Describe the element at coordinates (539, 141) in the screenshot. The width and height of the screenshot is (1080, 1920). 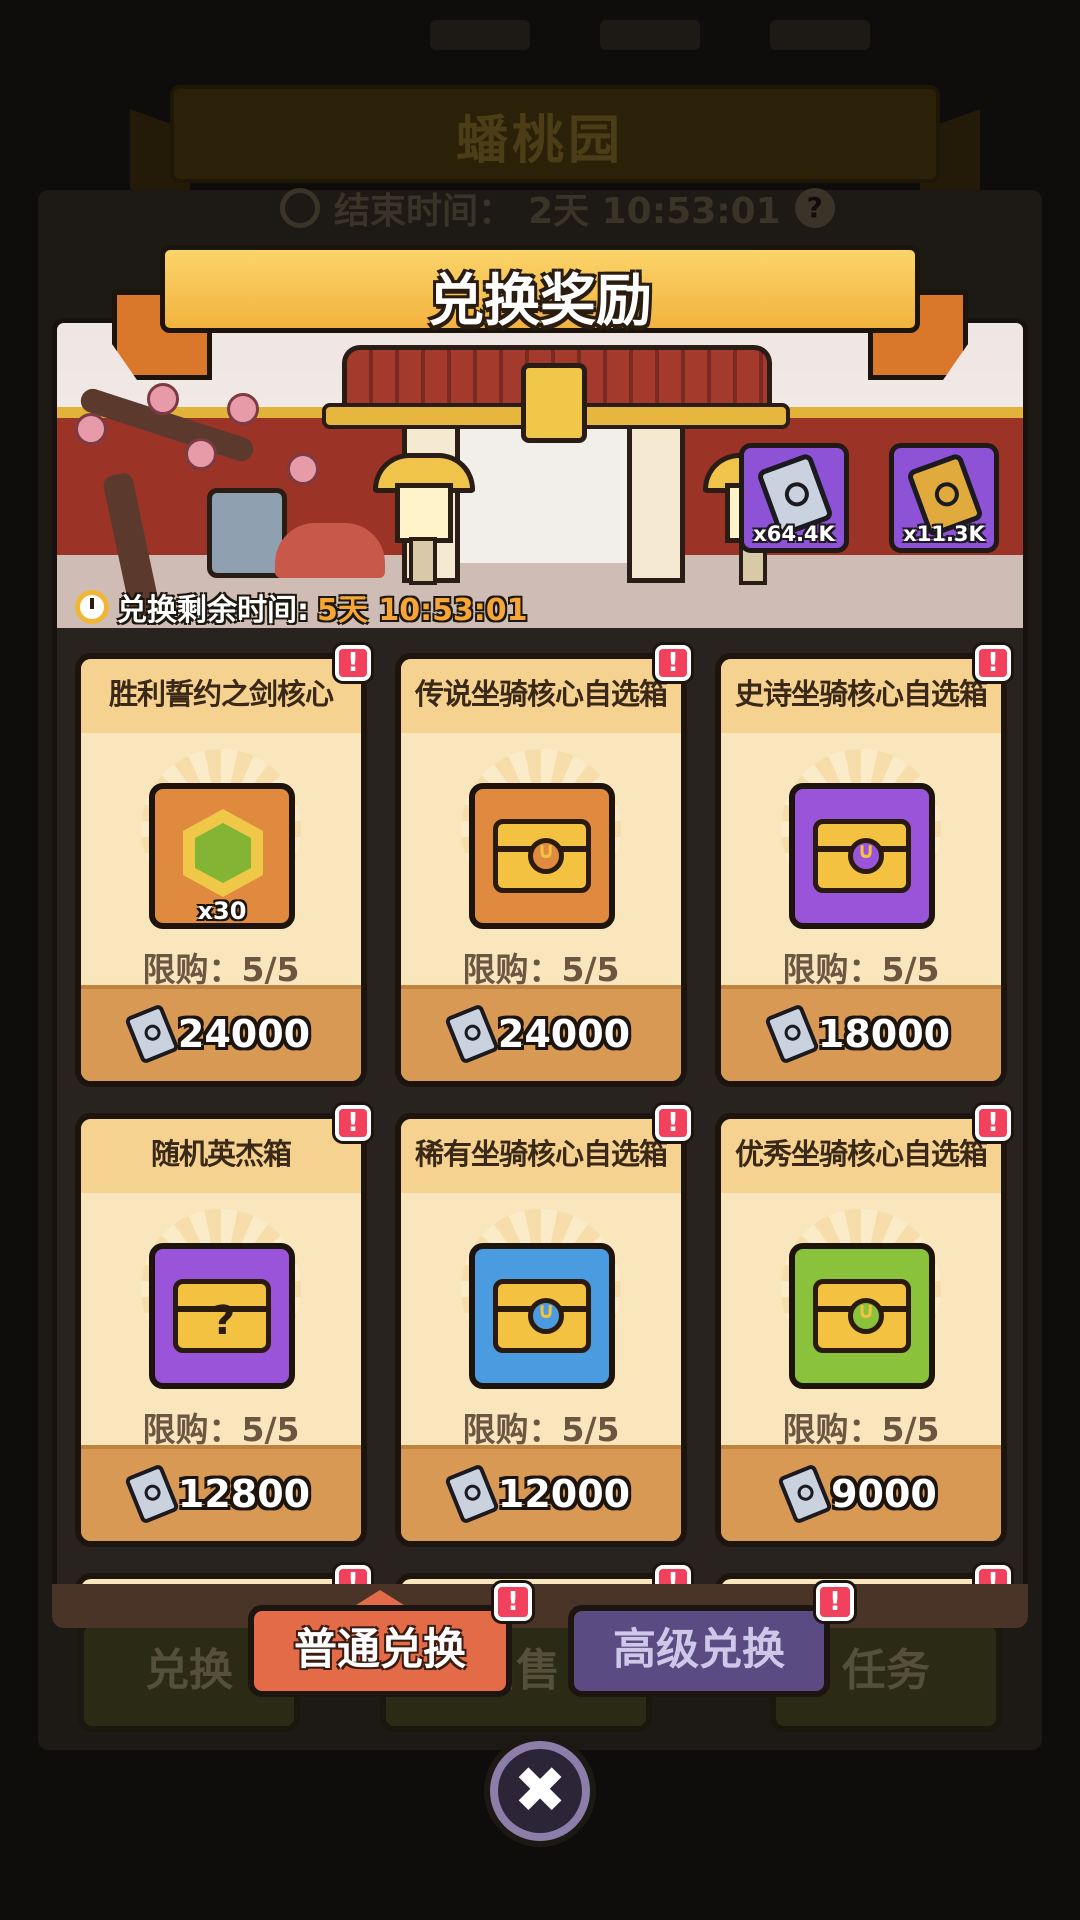
I see `event-title: 蟠桃园` at that location.